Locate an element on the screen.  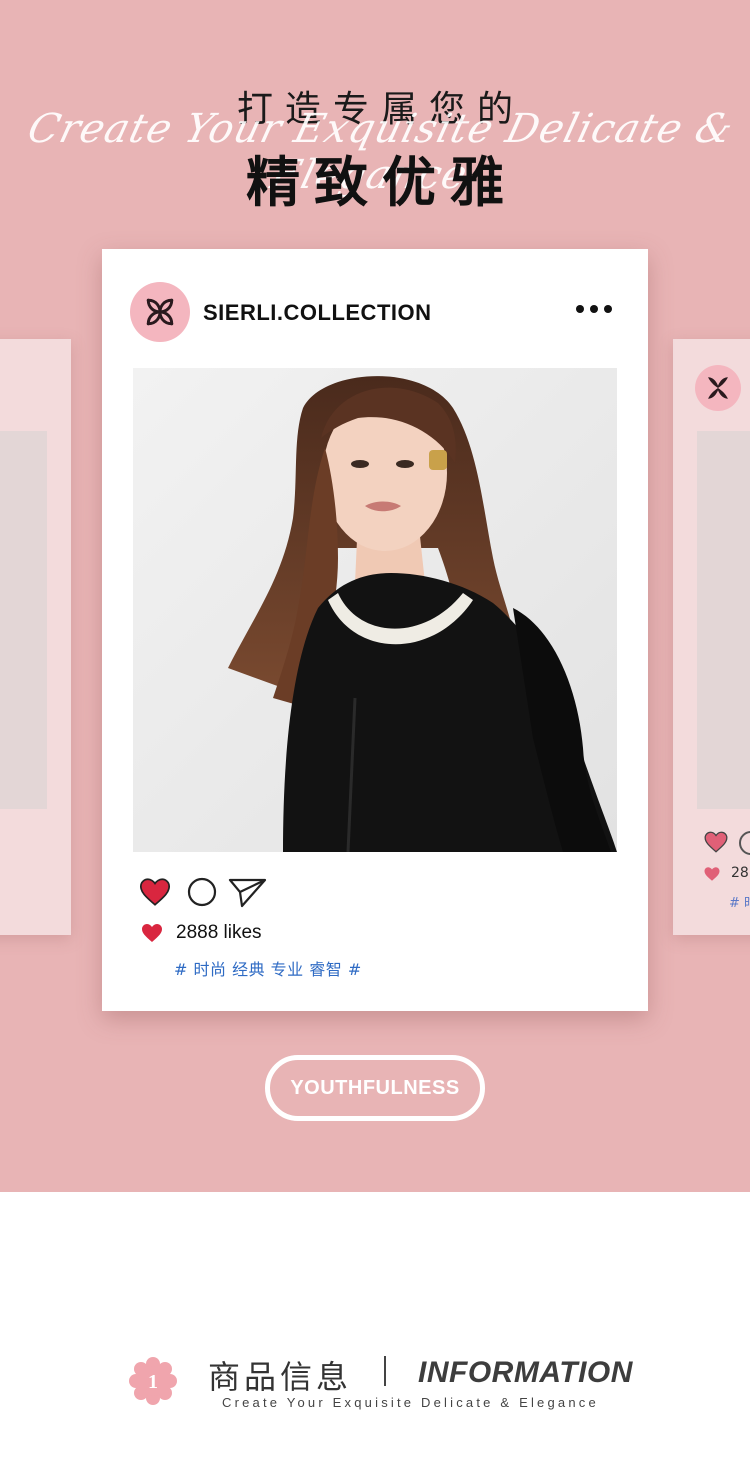
flower-number-badge-icon: 1 is located at coordinates (153, 1381).